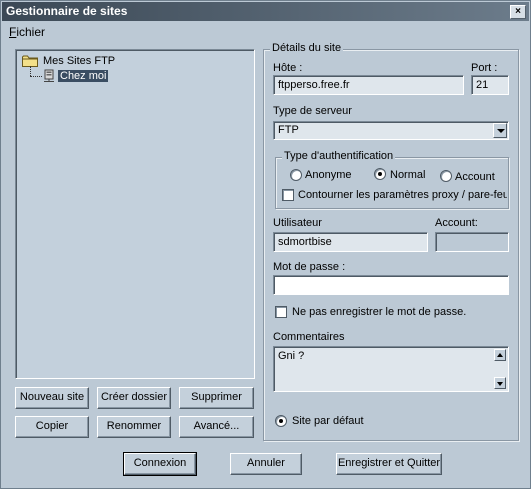 The image size is (531, 489). What do you see at coordinates (52, 427) in the screenshot?
I see `copy-button: Copier` at bounding box center [52, 427].